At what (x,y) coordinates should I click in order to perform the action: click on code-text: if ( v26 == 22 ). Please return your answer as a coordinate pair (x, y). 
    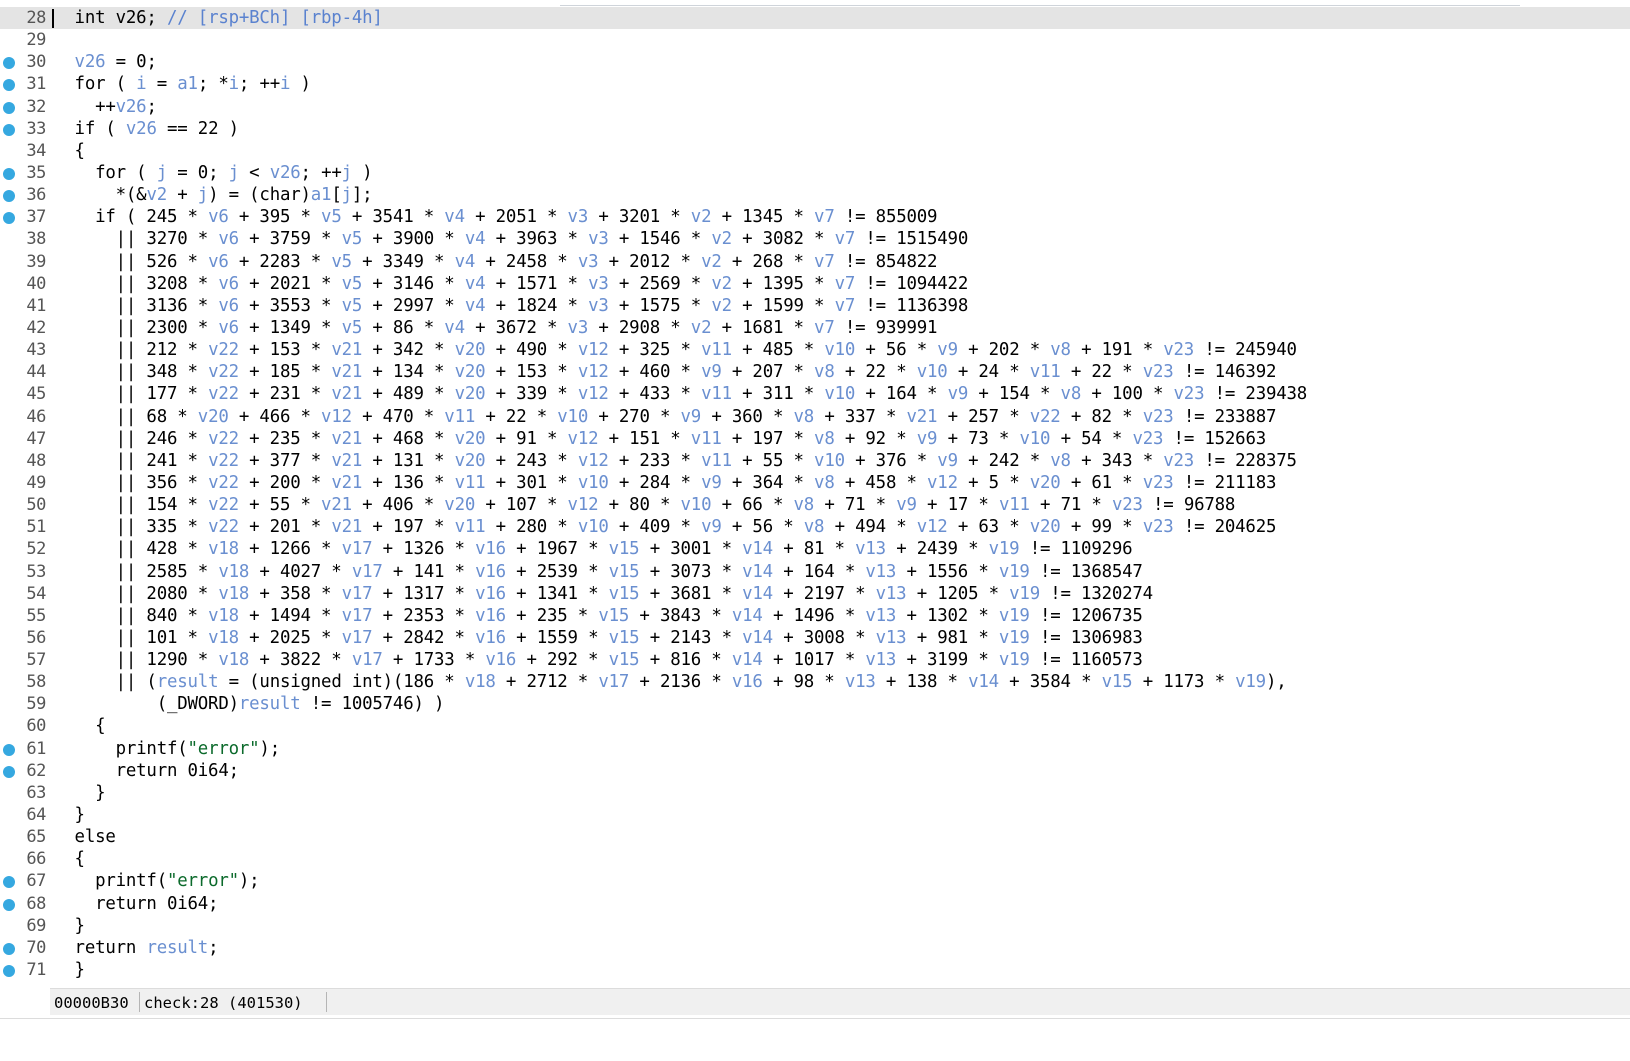
    Looking at the image, I should click on (147, 129).